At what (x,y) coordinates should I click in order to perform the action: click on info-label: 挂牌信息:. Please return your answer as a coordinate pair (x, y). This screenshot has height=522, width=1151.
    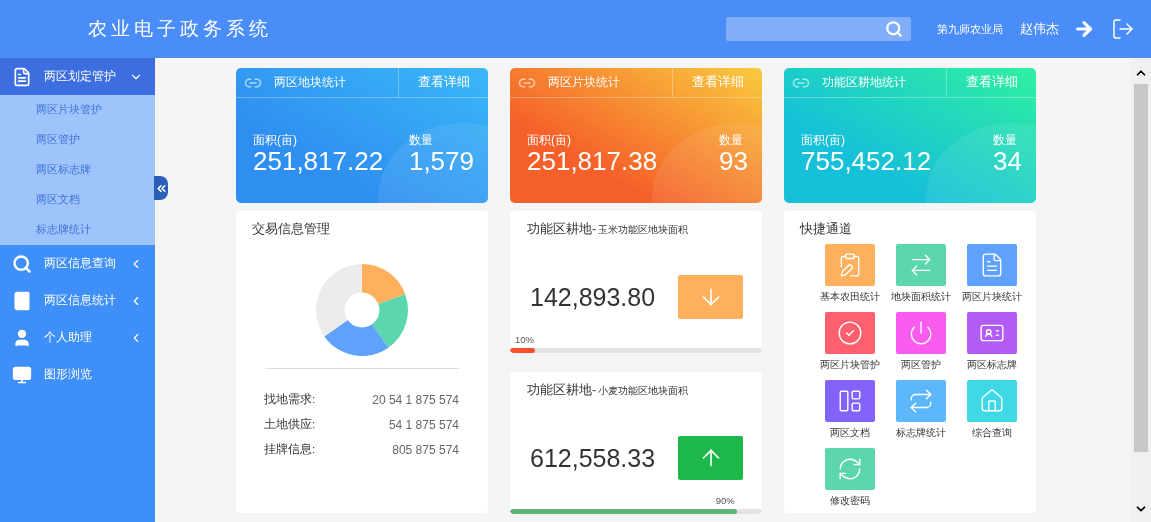
    Looking at the image, I should click on (290, 449).